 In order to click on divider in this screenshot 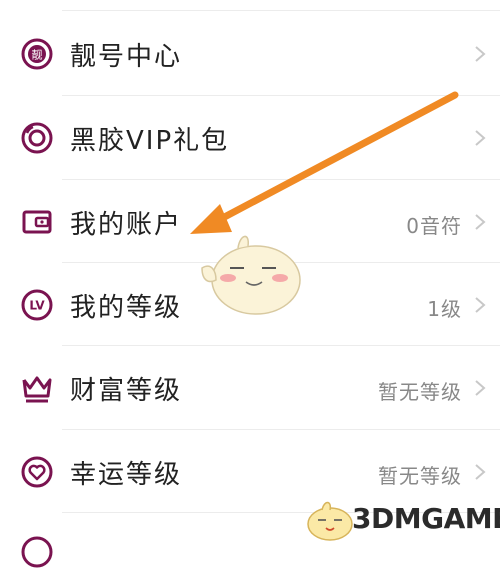, I will do `click(281, 10)`.